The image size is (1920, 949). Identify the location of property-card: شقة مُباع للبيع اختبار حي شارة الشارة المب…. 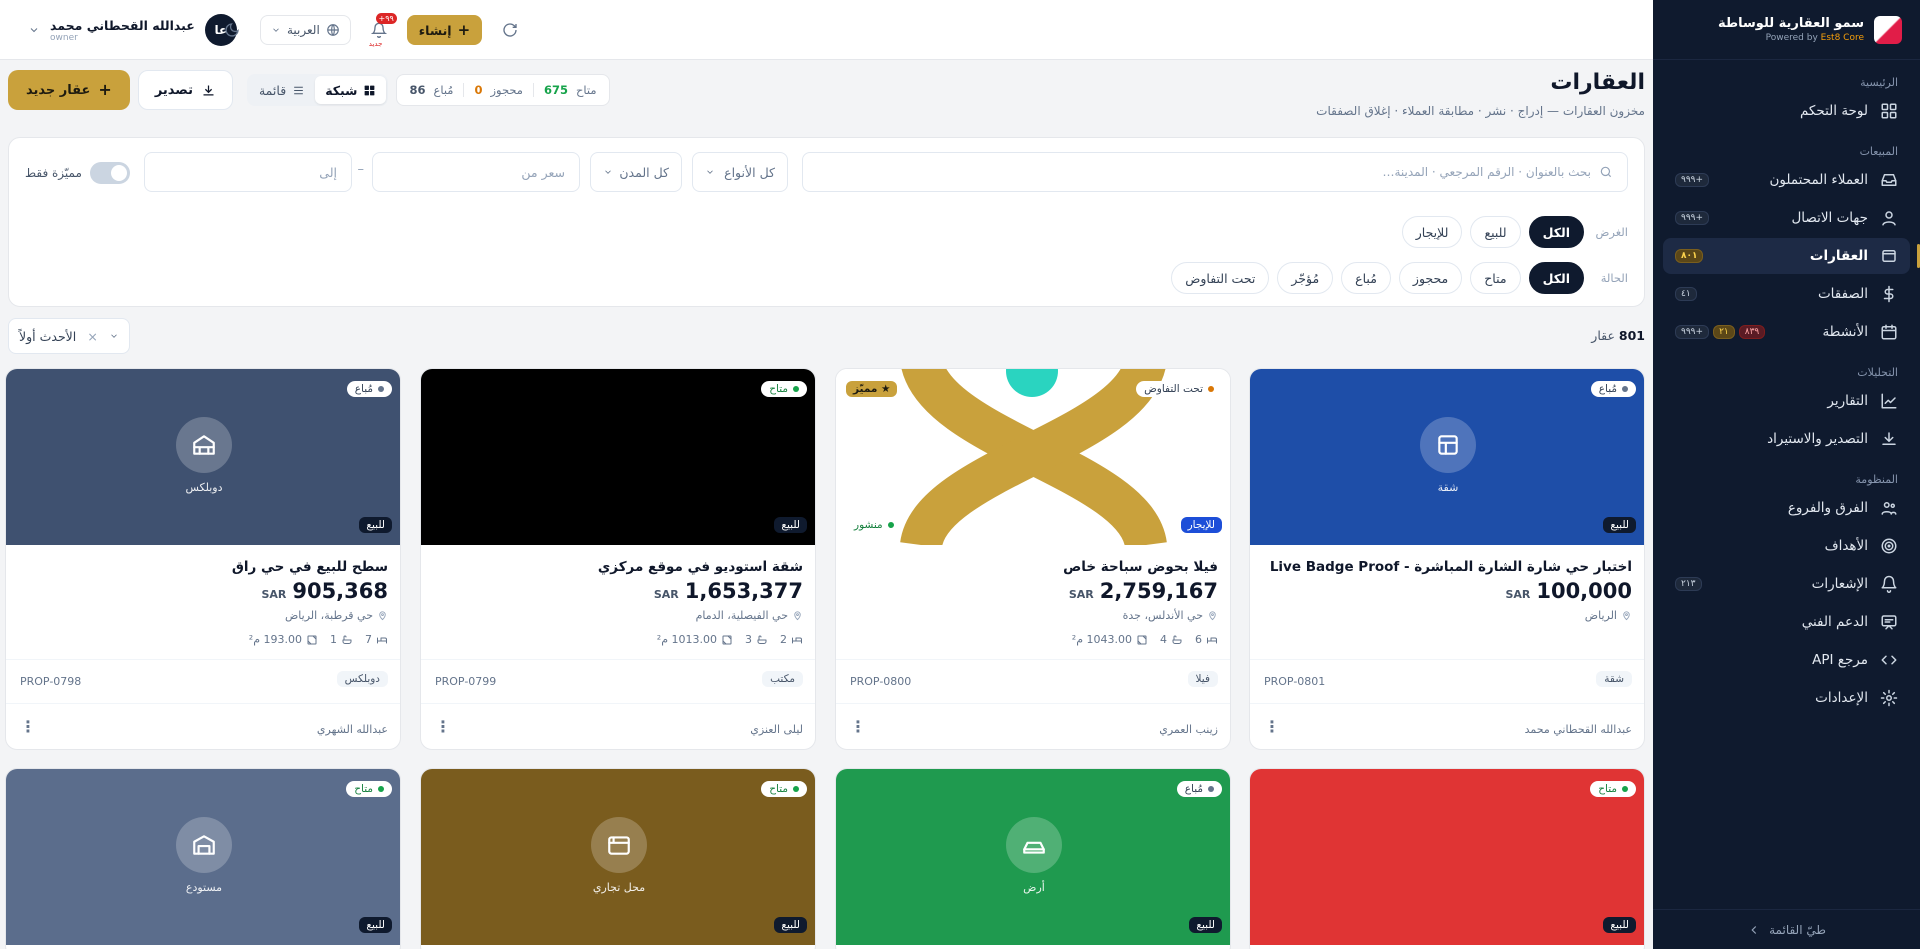
(1447, 559).